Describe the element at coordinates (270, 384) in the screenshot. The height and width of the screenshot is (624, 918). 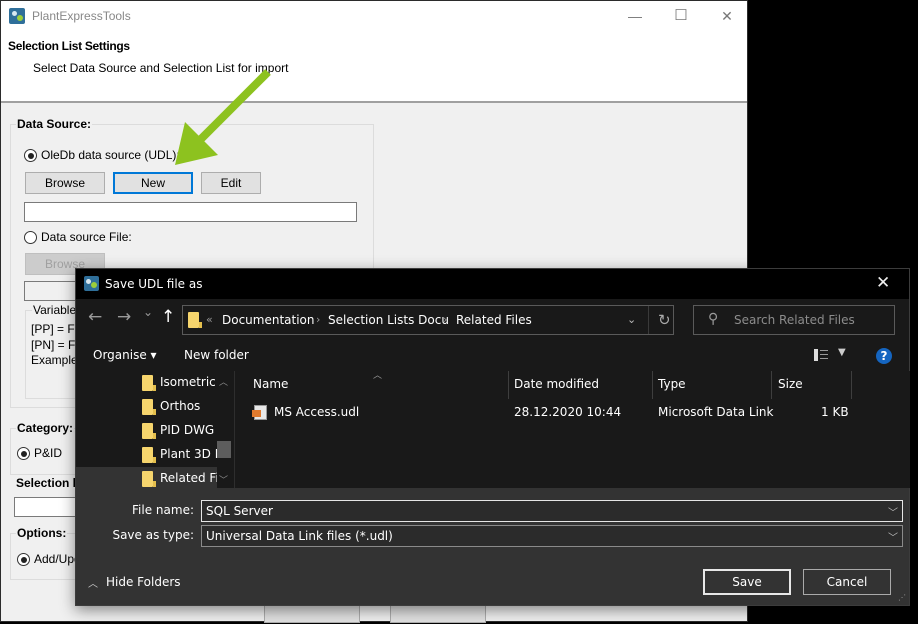
I see `column-header-name: Name` at that location.